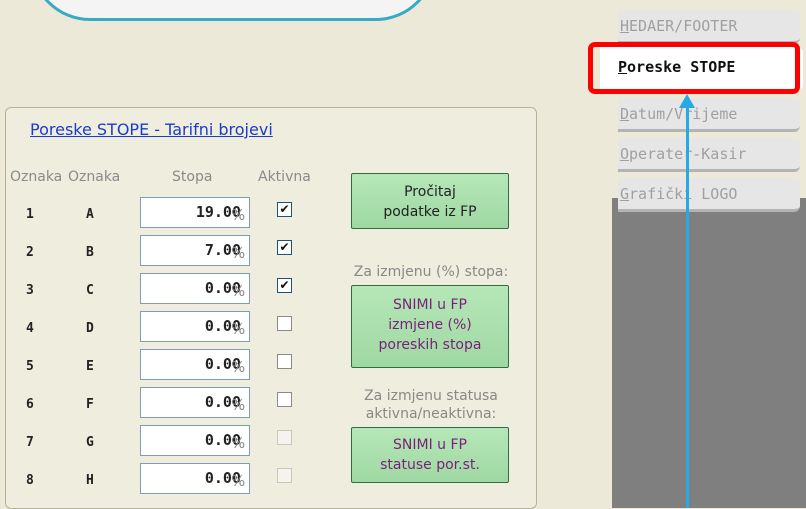  I want to click on save-rates-line1: SNIMI u FP, so click(430, 305).